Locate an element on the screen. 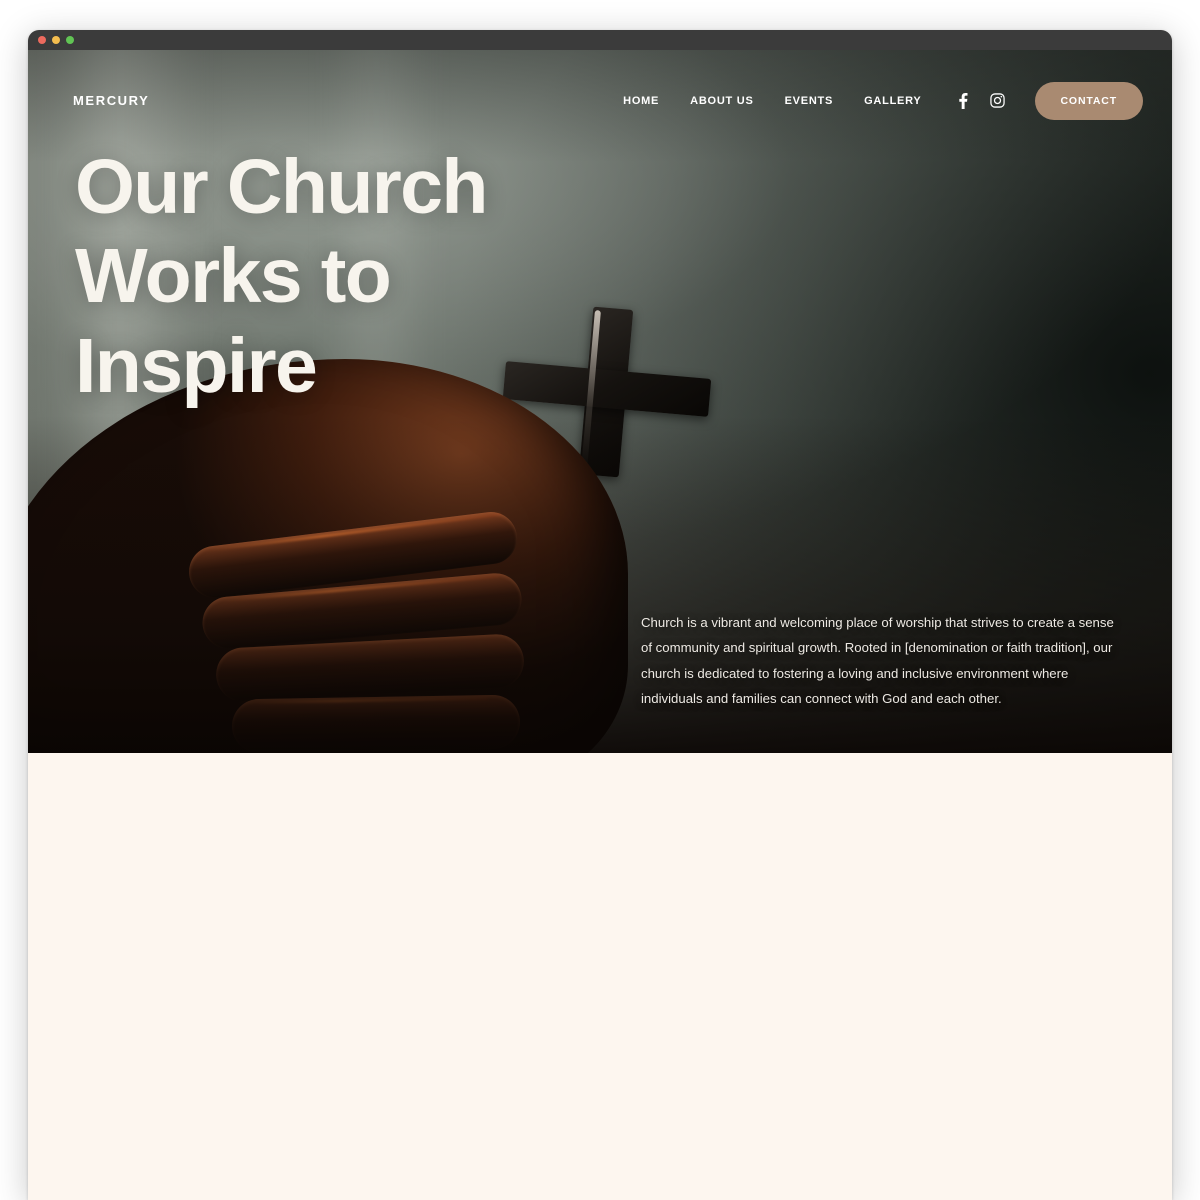 Image resolution: width=1200 pixels, height=1200 pixels. contact-button: CONTACT is located at coordinates (1088, 100).